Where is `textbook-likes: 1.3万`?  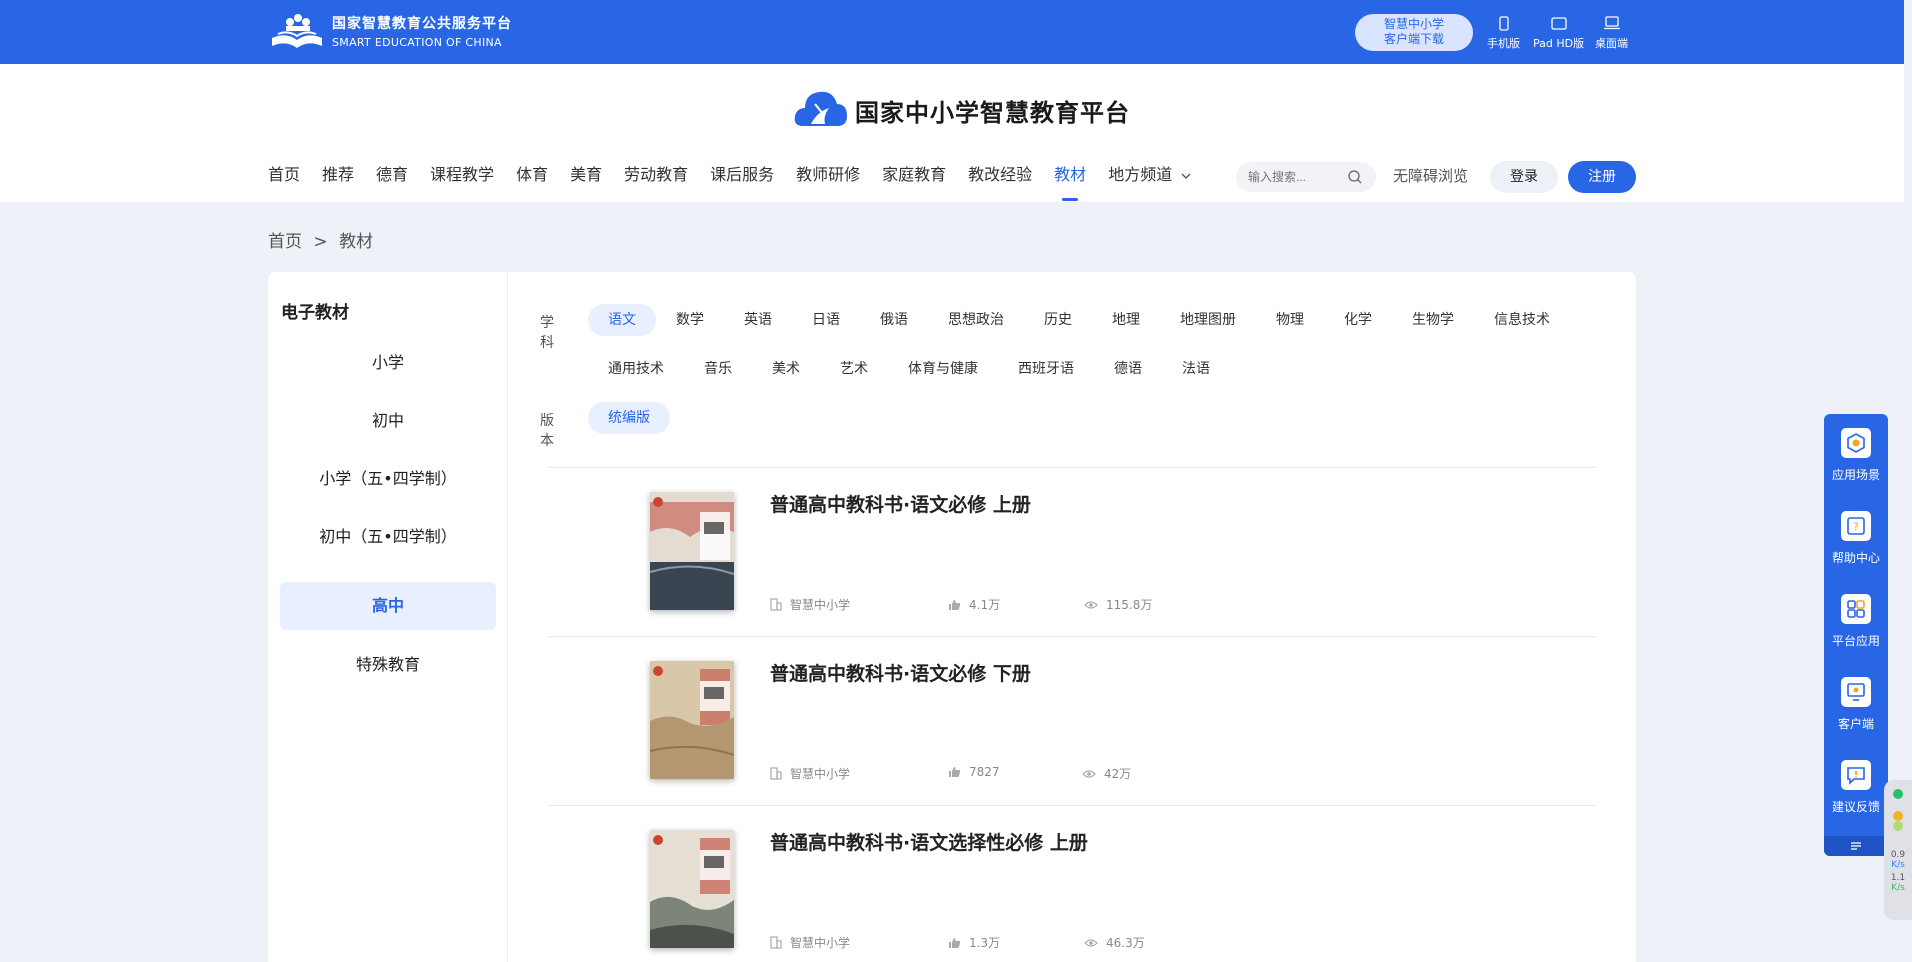 textbook-likes: 1.3万 is located at coordinates (974, 942).